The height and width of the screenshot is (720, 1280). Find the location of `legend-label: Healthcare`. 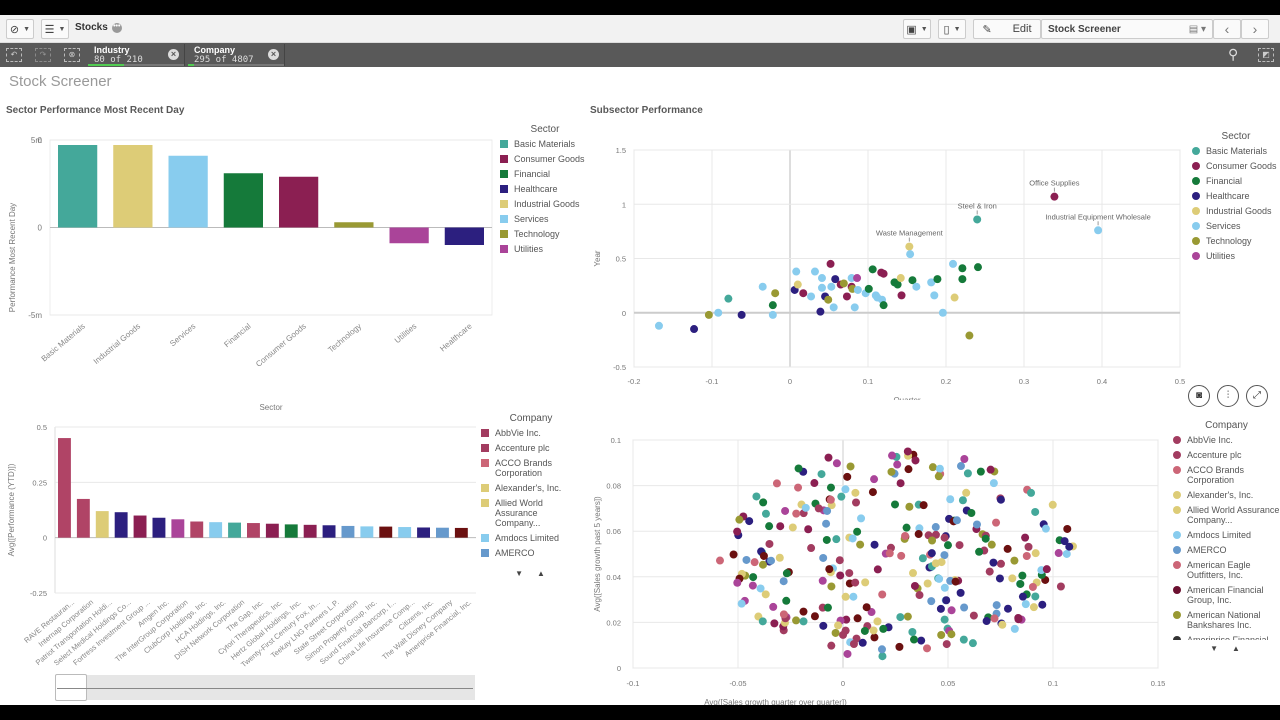

legend-label: Healthcare is located at coordinates (536, 189).